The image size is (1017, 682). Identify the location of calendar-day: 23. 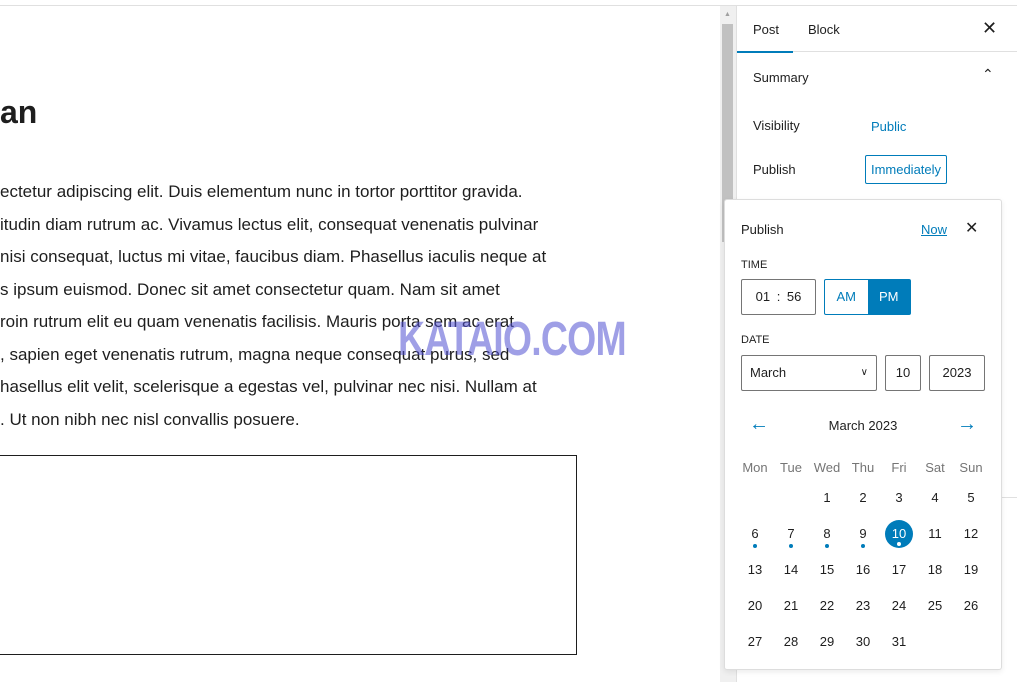
(863, 606).